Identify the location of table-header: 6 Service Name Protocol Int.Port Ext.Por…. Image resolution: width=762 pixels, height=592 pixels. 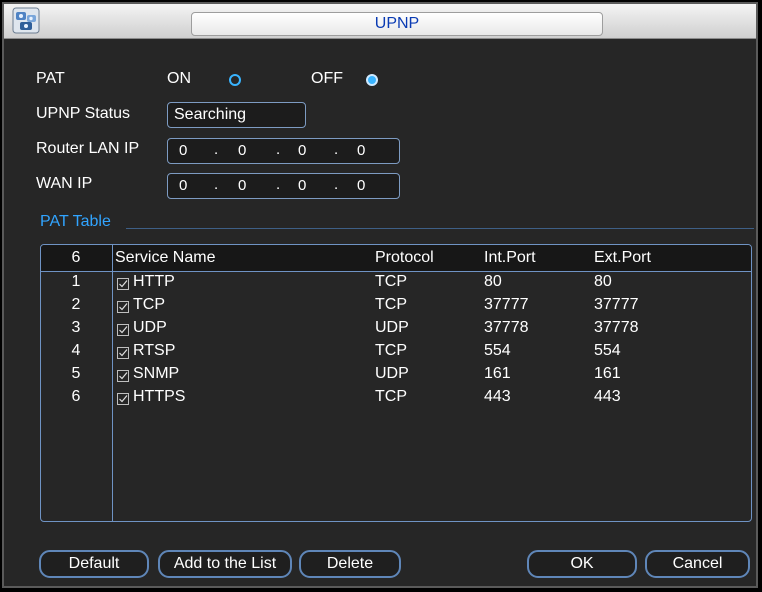
(396, 258).